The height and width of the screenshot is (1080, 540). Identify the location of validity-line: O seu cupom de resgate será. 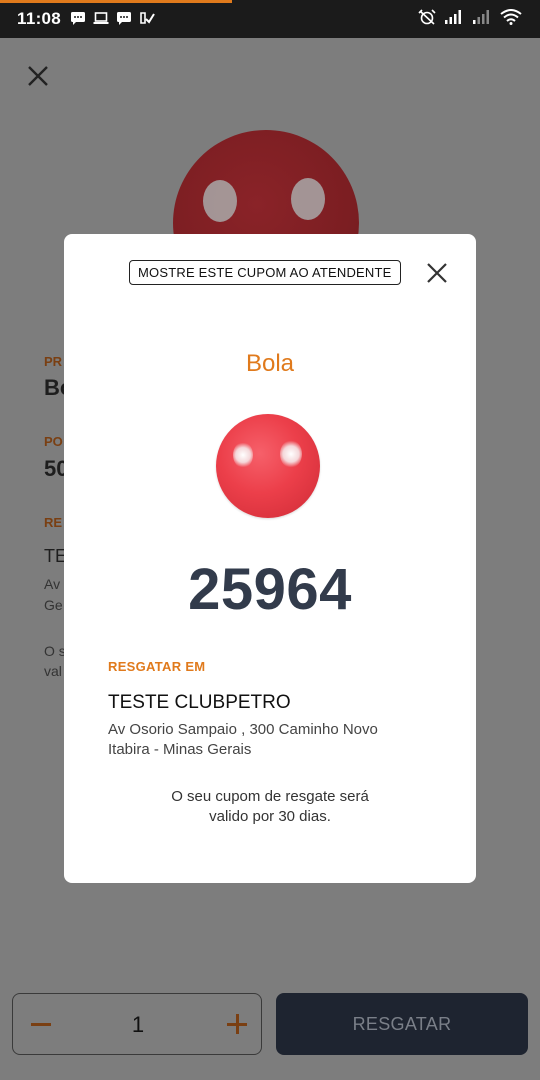
(270, 796).